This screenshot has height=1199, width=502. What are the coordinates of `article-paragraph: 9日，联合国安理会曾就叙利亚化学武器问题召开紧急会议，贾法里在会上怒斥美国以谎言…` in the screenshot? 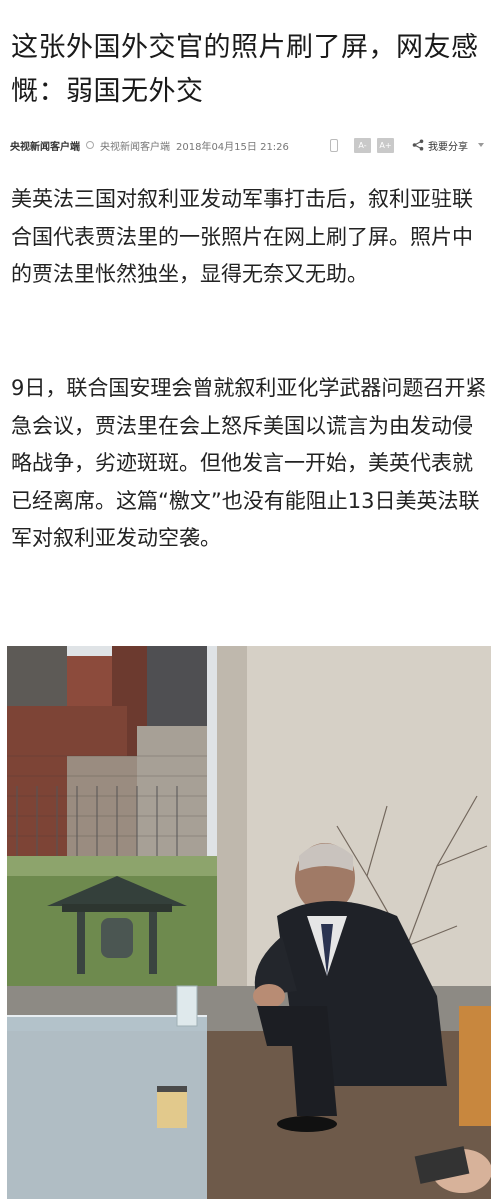 It's located at (249, 463).